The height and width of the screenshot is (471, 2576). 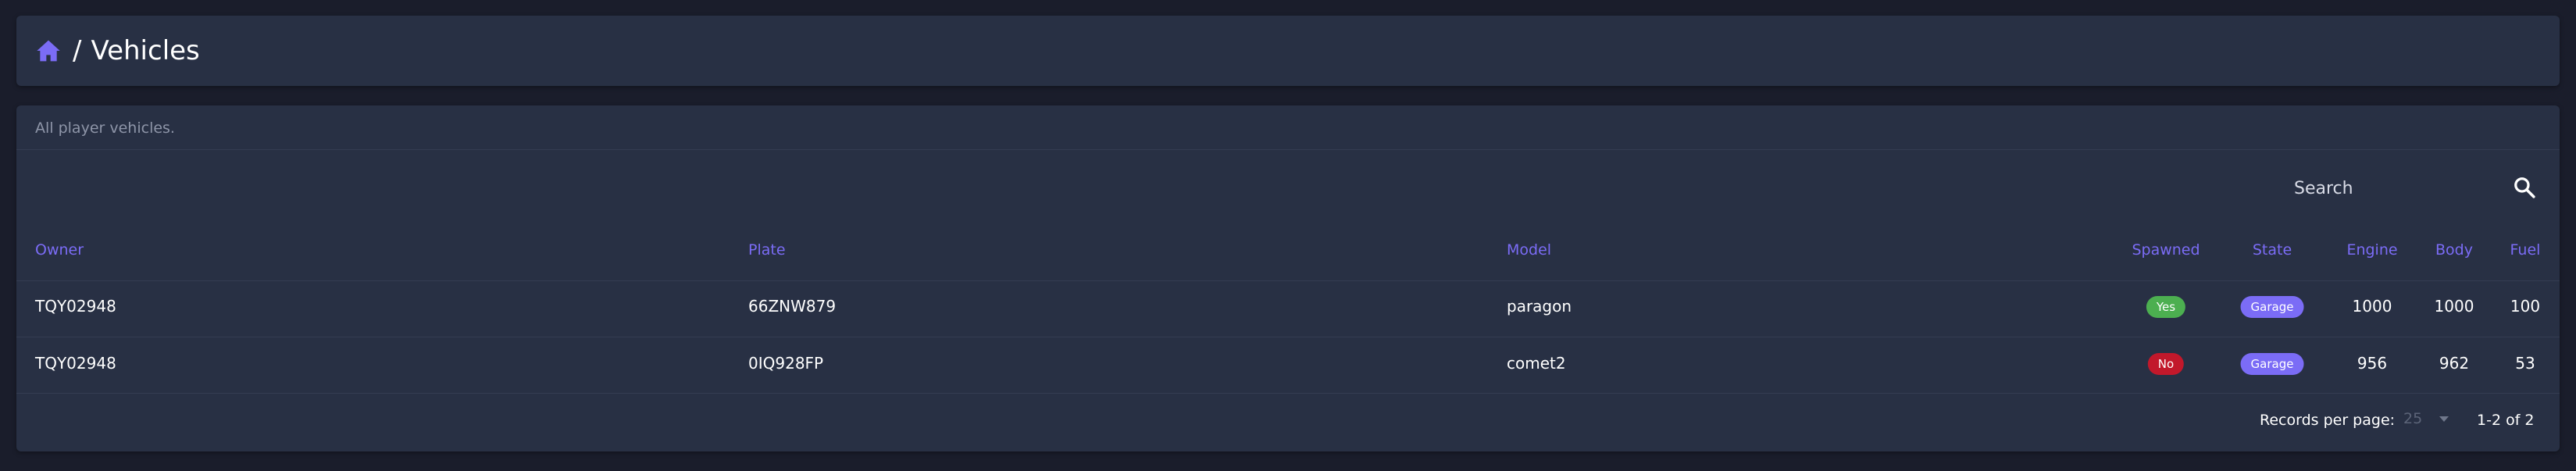 I want to click on records-per-page-label: Records per page:, so click(x=2328, y=420).